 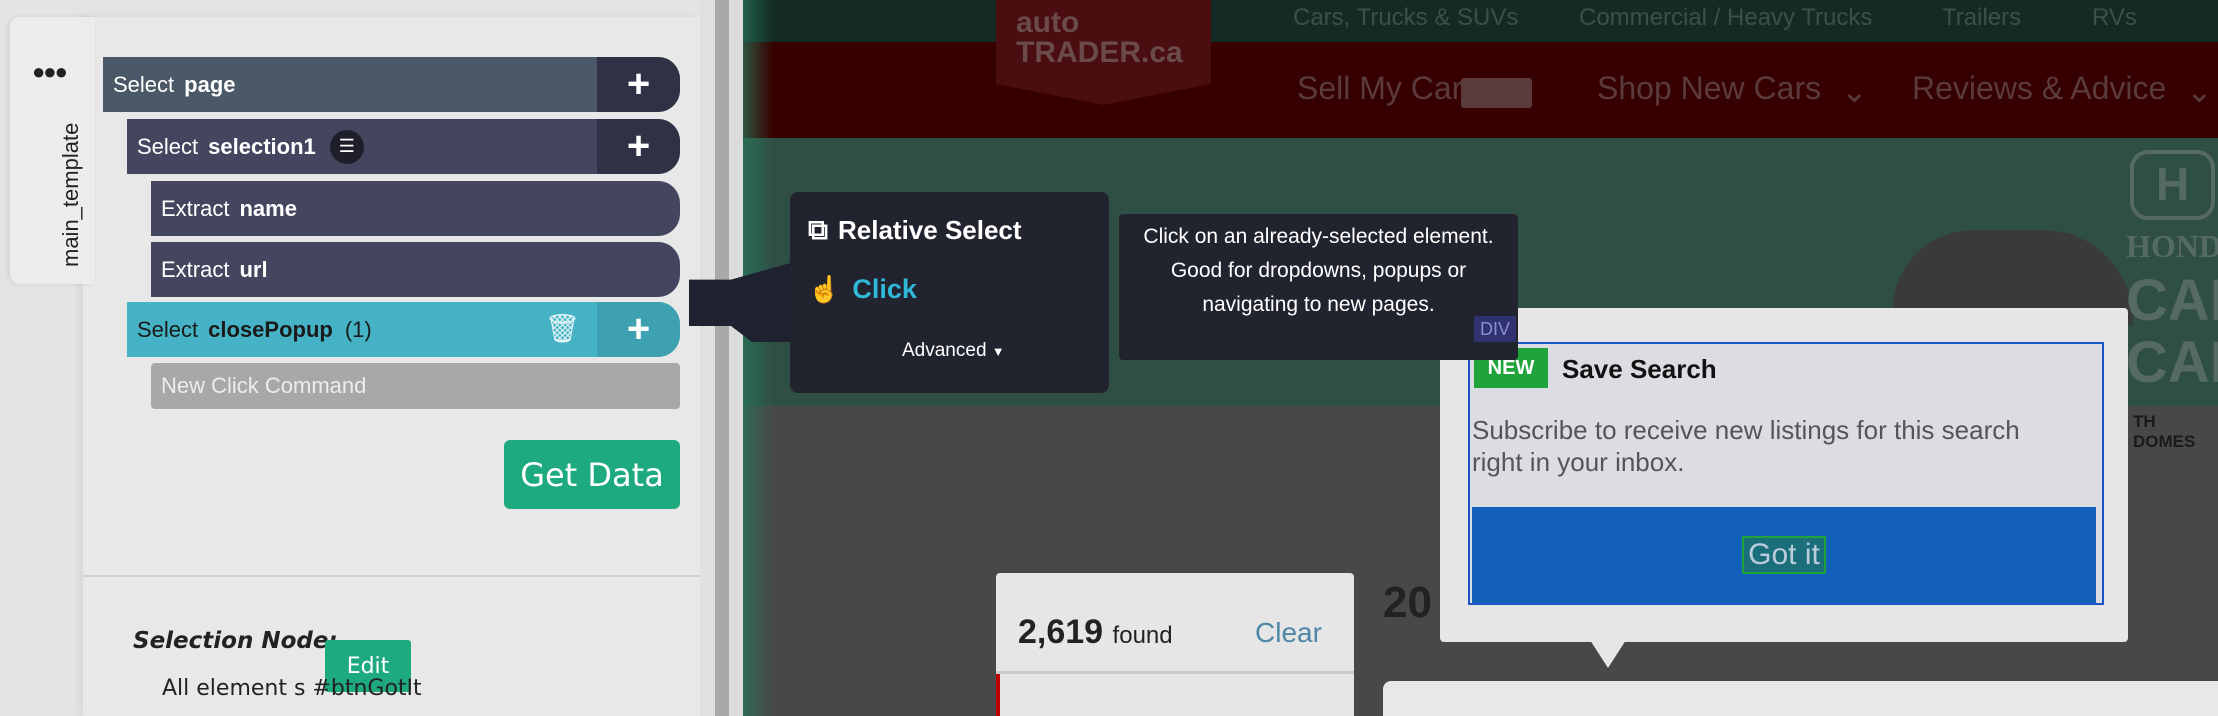 What do you see at coordinates (268, 208) in the screenshot?
I see `command-name: name` at bounding box center [268, 208].